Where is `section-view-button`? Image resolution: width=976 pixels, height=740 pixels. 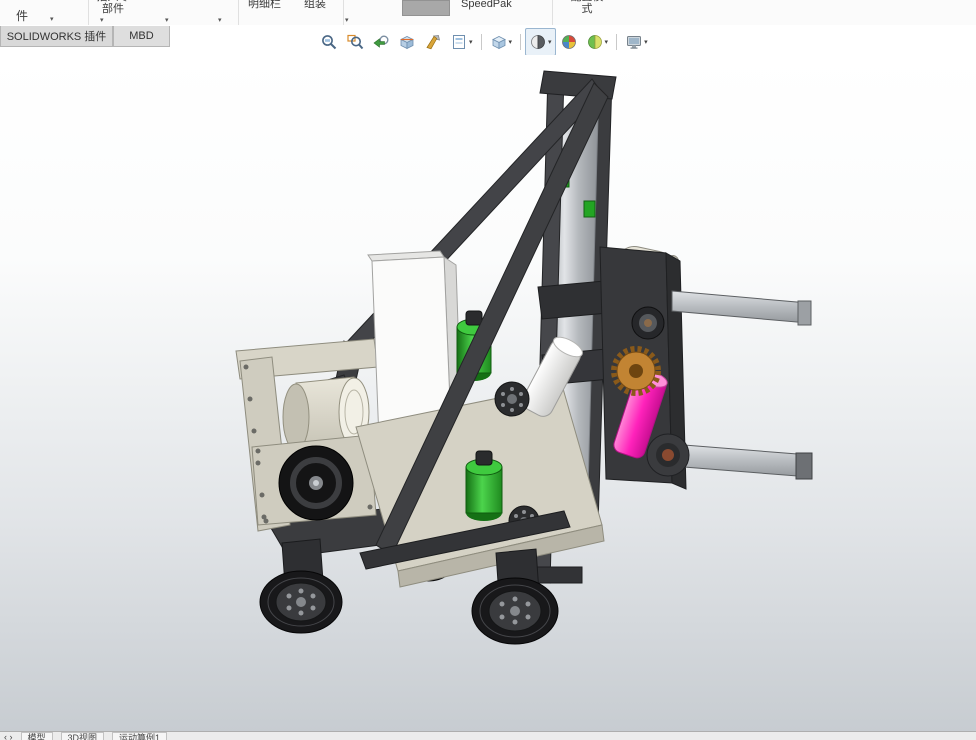
section-view-button is located at coordinates (407, 42).